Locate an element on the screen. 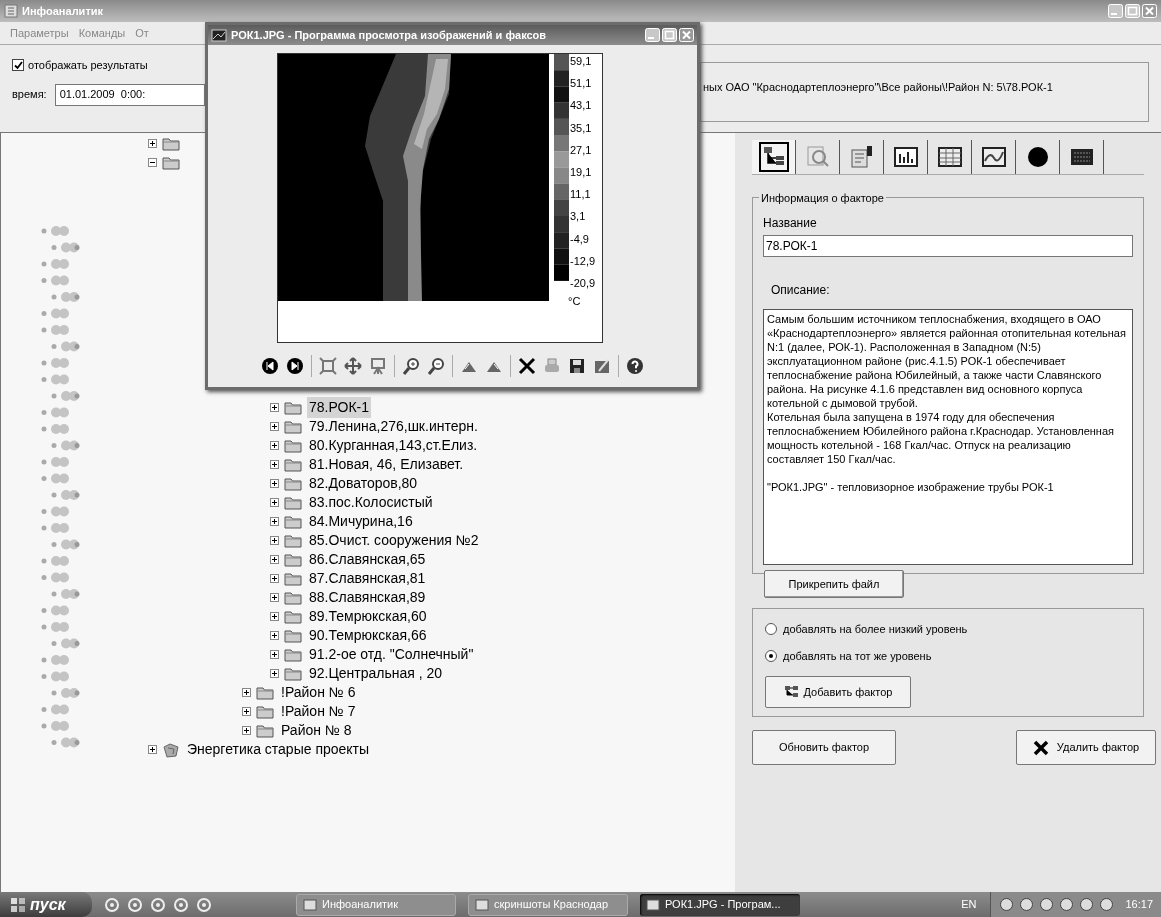  tree-item: 79.Ленина,276,шк.интерн. is located at coordinates (393, 426).